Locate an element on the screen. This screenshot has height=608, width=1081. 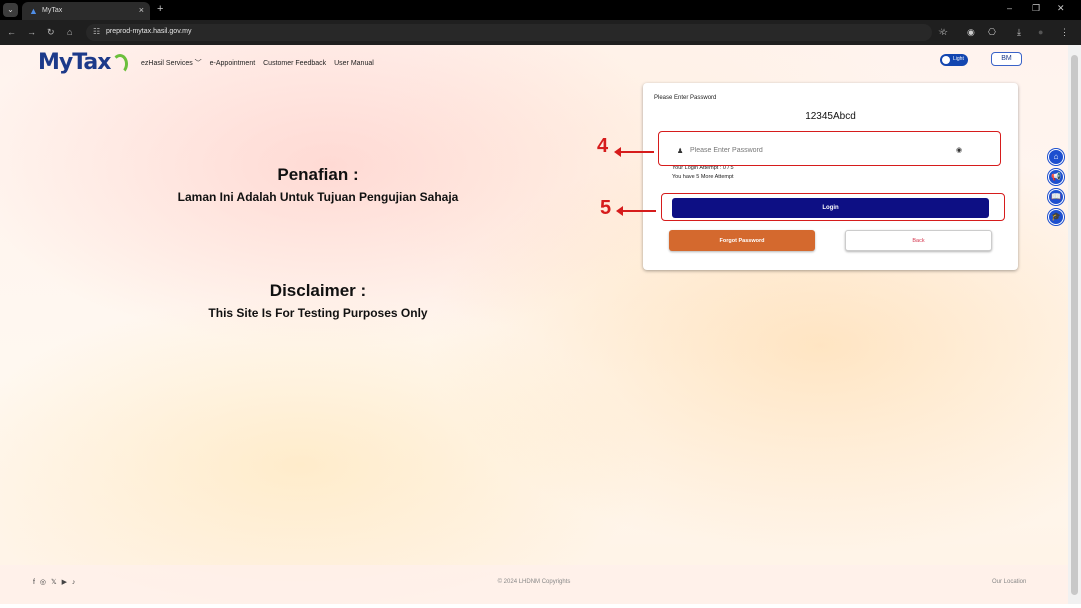
close-window-button: ✕ is located at coordinates (1061, 8).